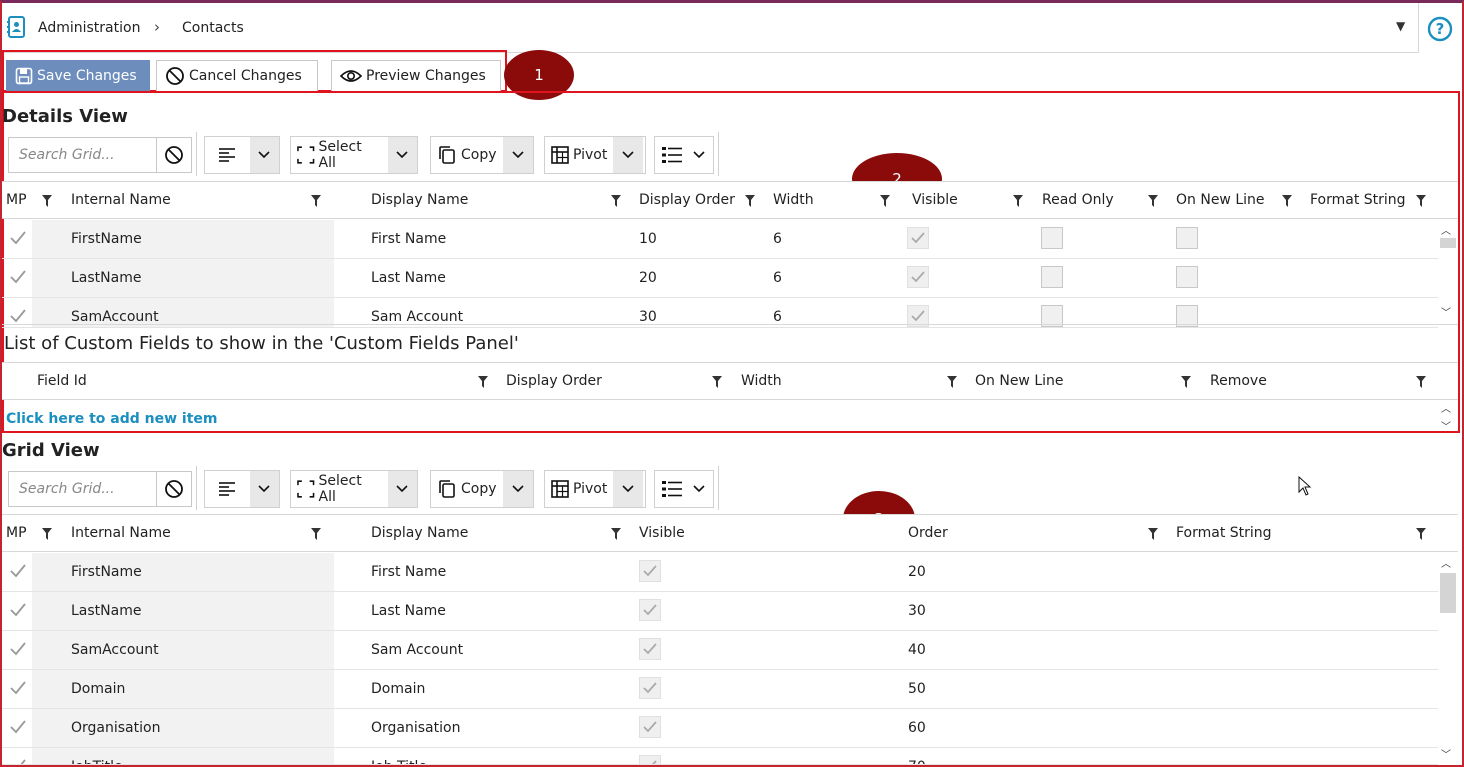 This screenshot has width=1464, height=767. I want to click on details-copy-button: Copy, so click(482, 155).